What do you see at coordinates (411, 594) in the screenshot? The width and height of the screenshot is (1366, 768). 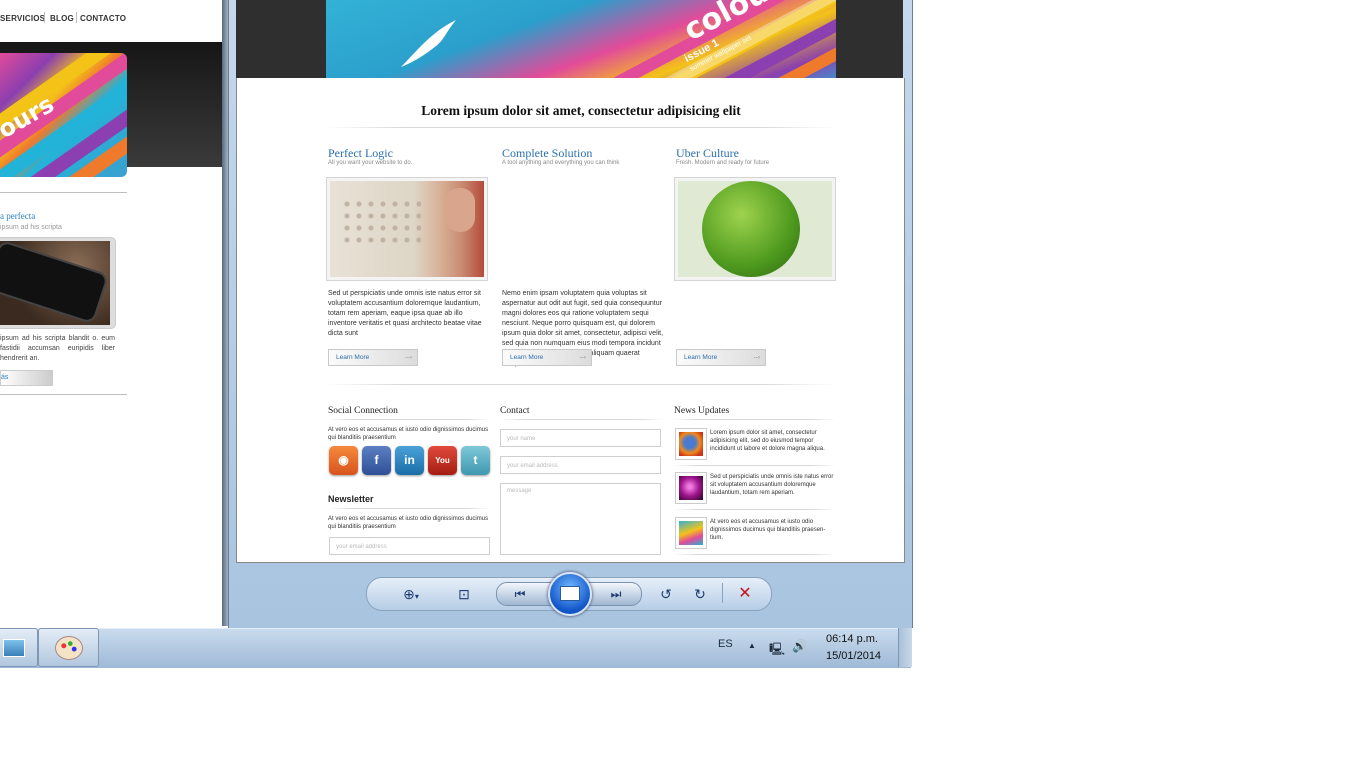 I see `zoom-icon: ⊕▾` at bounding box center [411, 594].